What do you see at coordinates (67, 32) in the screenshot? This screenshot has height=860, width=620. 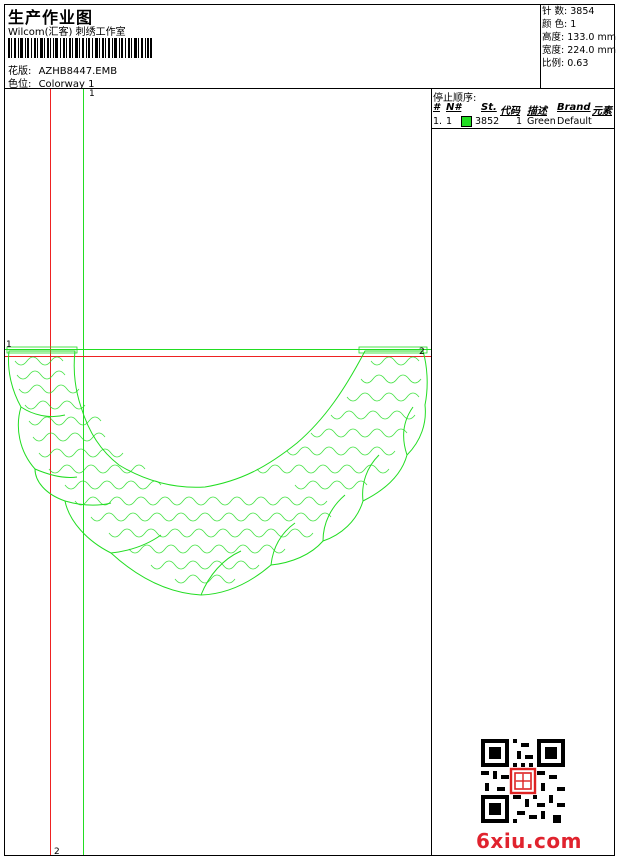 I see `studio-name: Wilcom(汇客) 刺绣工作室` at bounding box center [67, 32].